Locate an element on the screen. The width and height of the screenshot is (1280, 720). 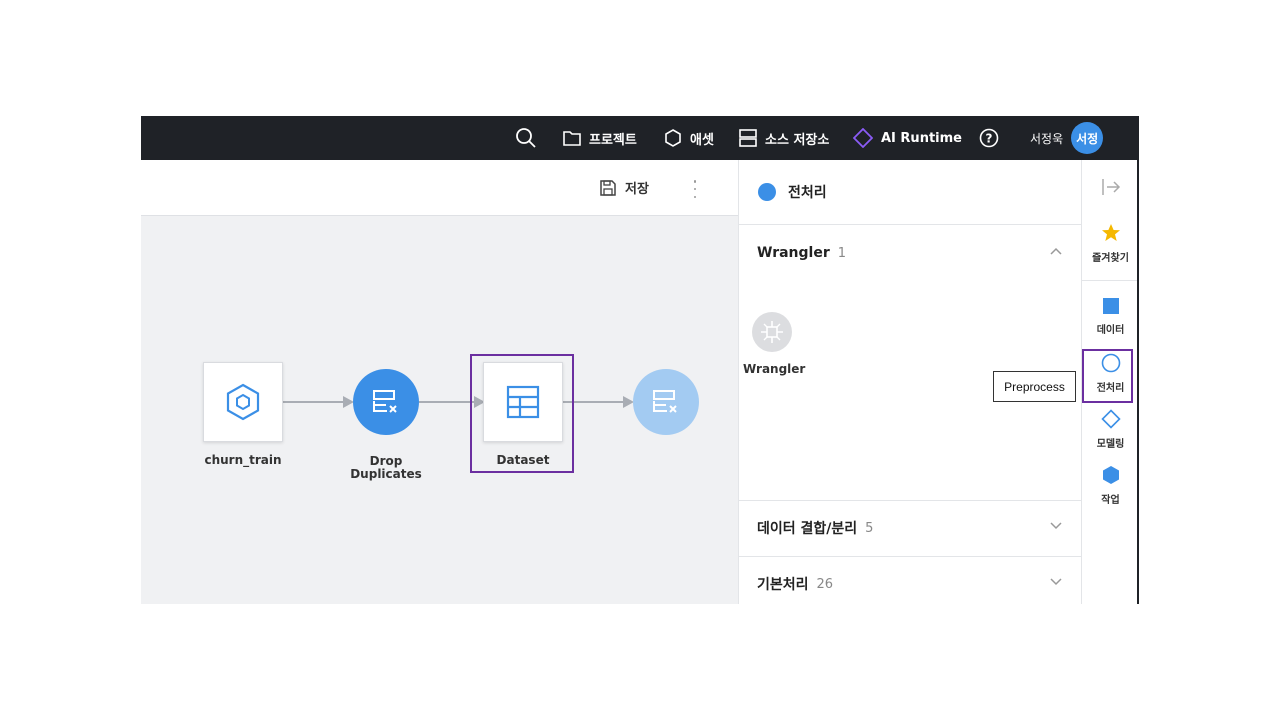
frame-edge is located at coordinates (1138, 382).